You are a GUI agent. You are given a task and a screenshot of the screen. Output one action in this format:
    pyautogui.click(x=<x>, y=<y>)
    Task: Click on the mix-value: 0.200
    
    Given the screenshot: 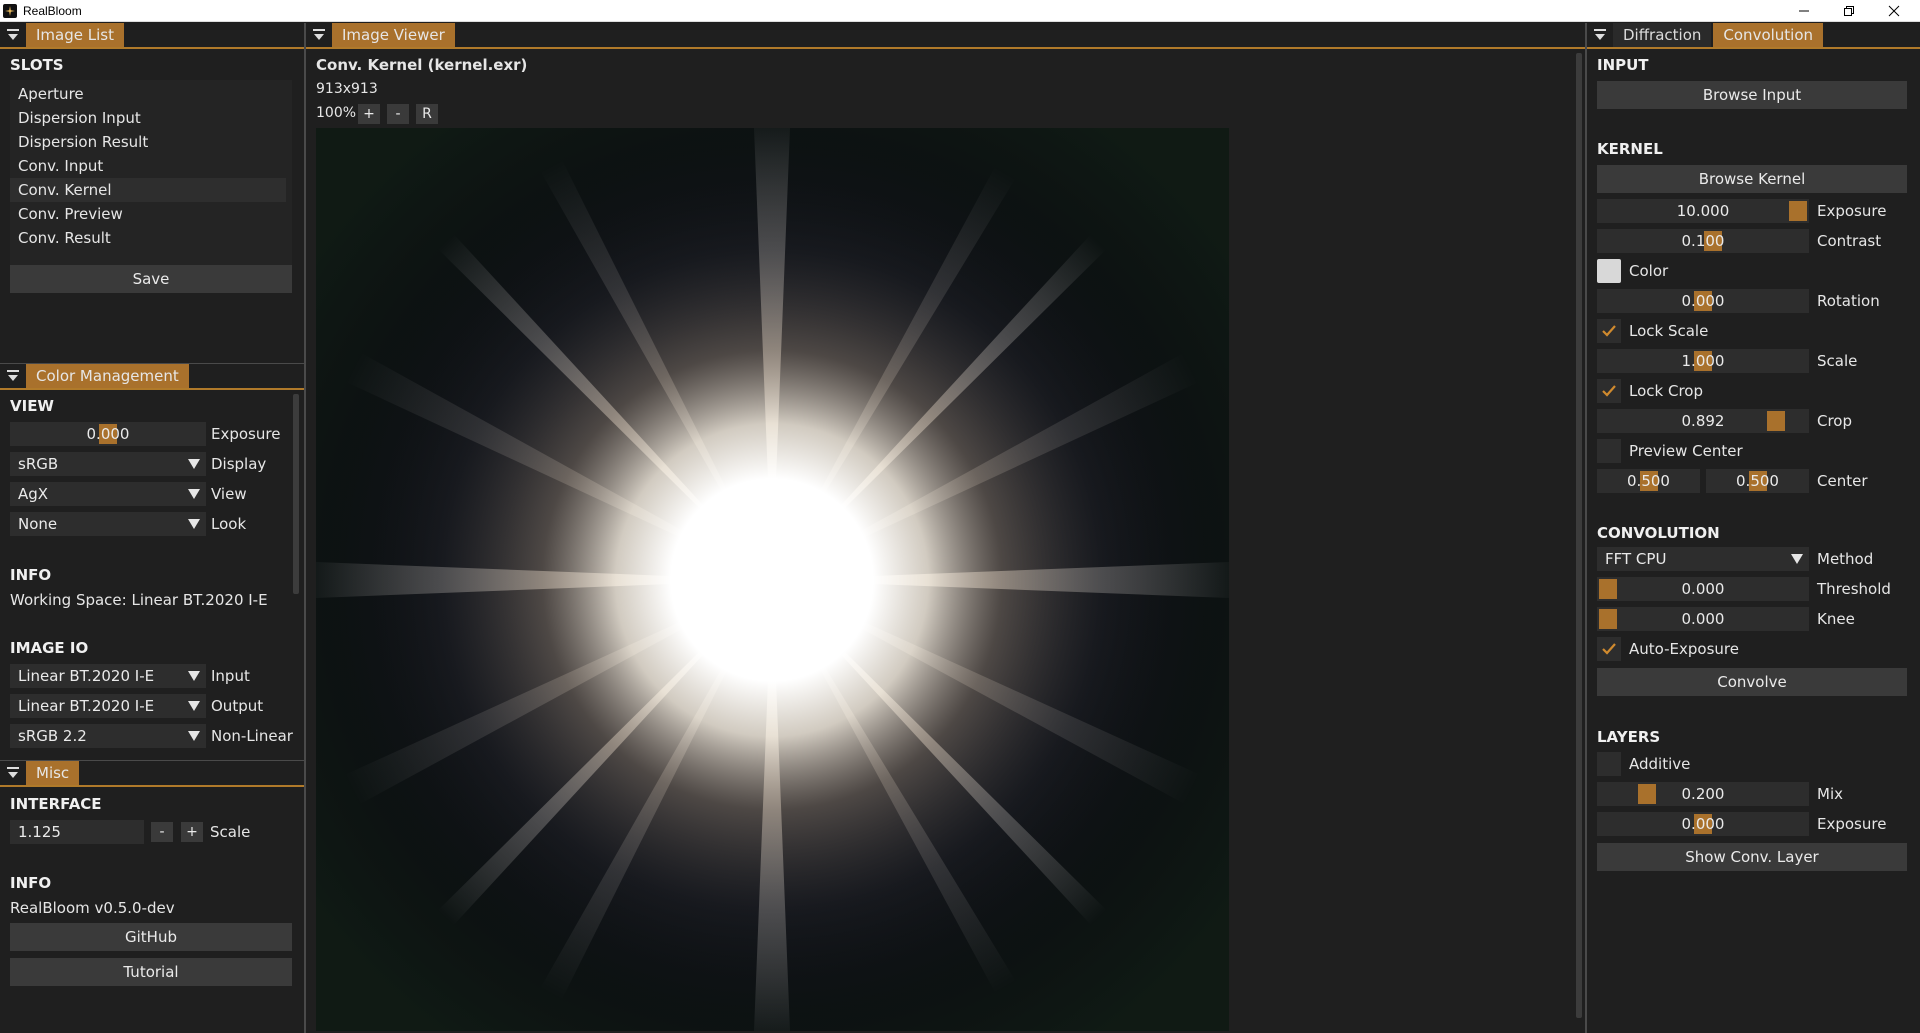 What is the action you would take?
    pyautogui.click(x=1703, y=794)
    